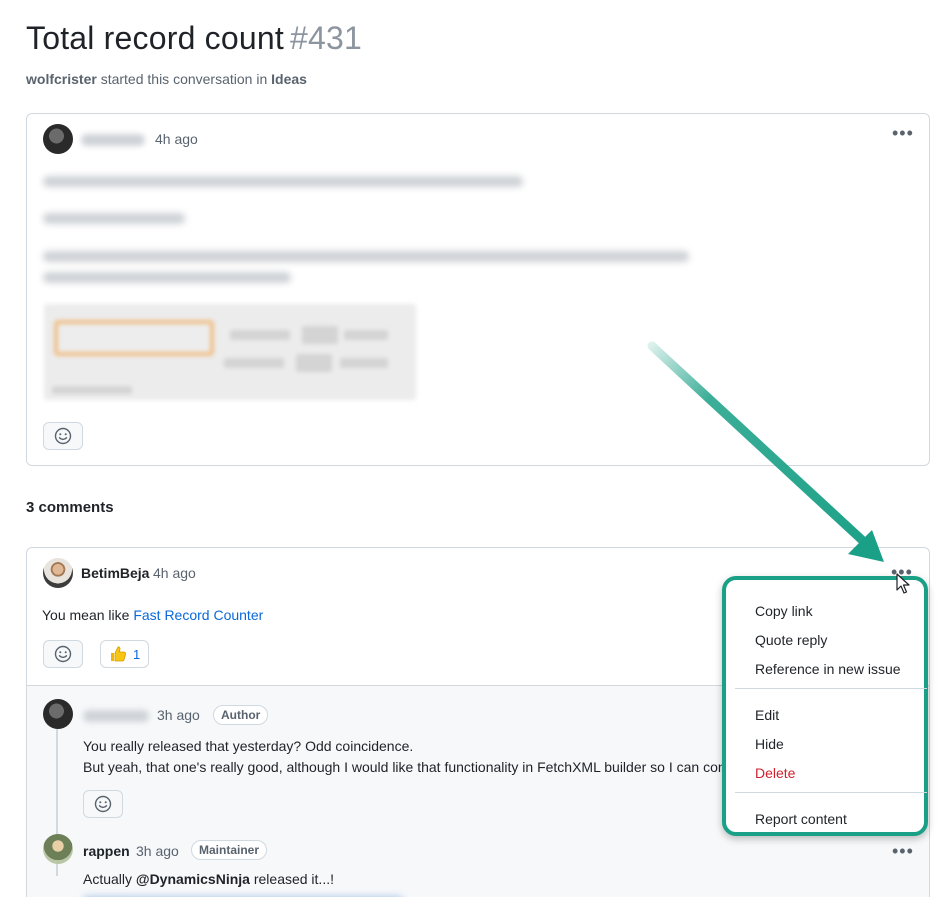  What do you see at coordinates (801, 819) in the screenshot?
I see `menu-report-content: Report content` at bounding box center [801, 819].